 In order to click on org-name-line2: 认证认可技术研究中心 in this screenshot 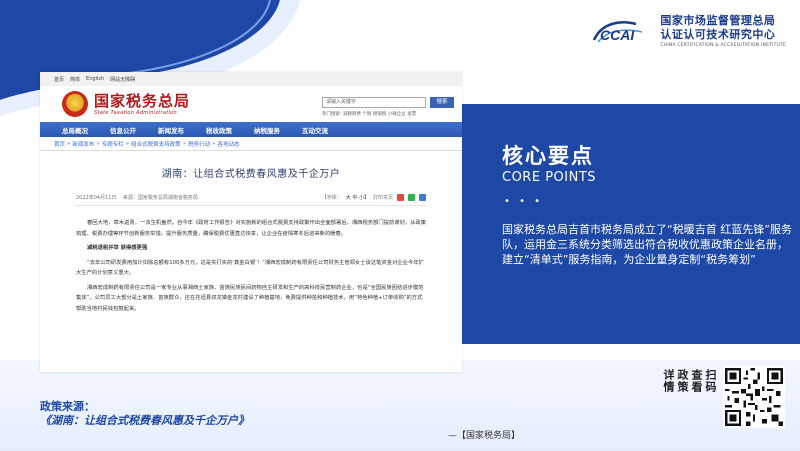, I will do `click(718, 34)`.